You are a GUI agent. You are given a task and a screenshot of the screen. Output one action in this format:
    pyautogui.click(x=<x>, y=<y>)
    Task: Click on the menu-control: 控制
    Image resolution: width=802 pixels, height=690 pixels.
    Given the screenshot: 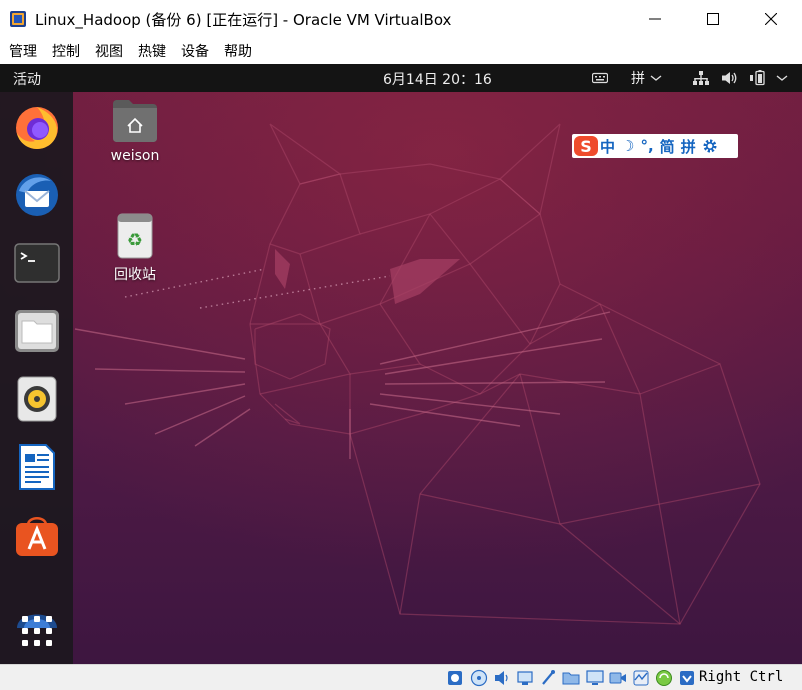 What is the action you would take?
    pyautogui.click(x=66, y=51)
    